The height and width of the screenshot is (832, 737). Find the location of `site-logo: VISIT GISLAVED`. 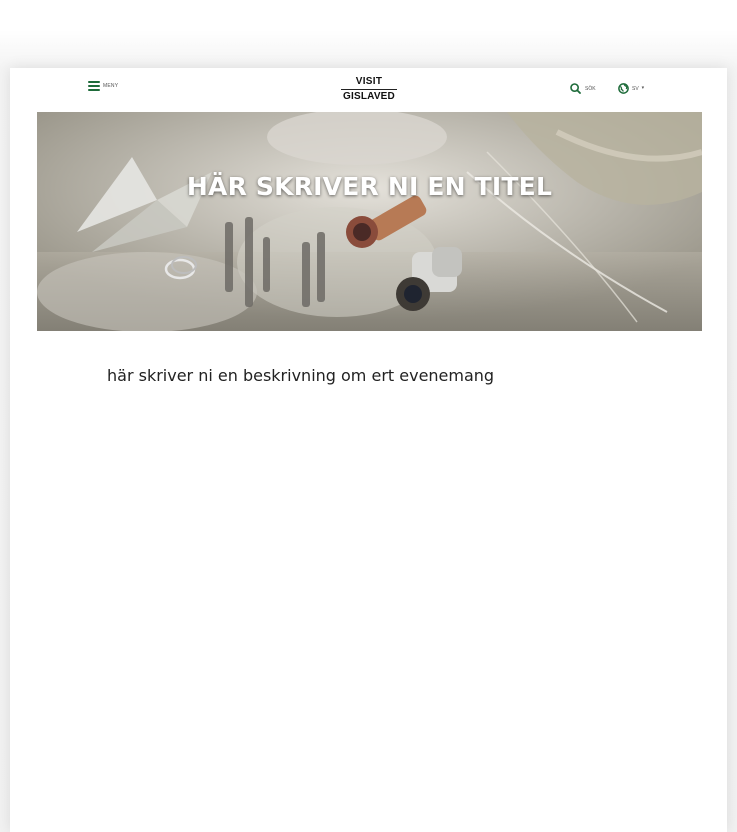

site-logo: VISIT GISLAVED is located at coordinates (369, 89).